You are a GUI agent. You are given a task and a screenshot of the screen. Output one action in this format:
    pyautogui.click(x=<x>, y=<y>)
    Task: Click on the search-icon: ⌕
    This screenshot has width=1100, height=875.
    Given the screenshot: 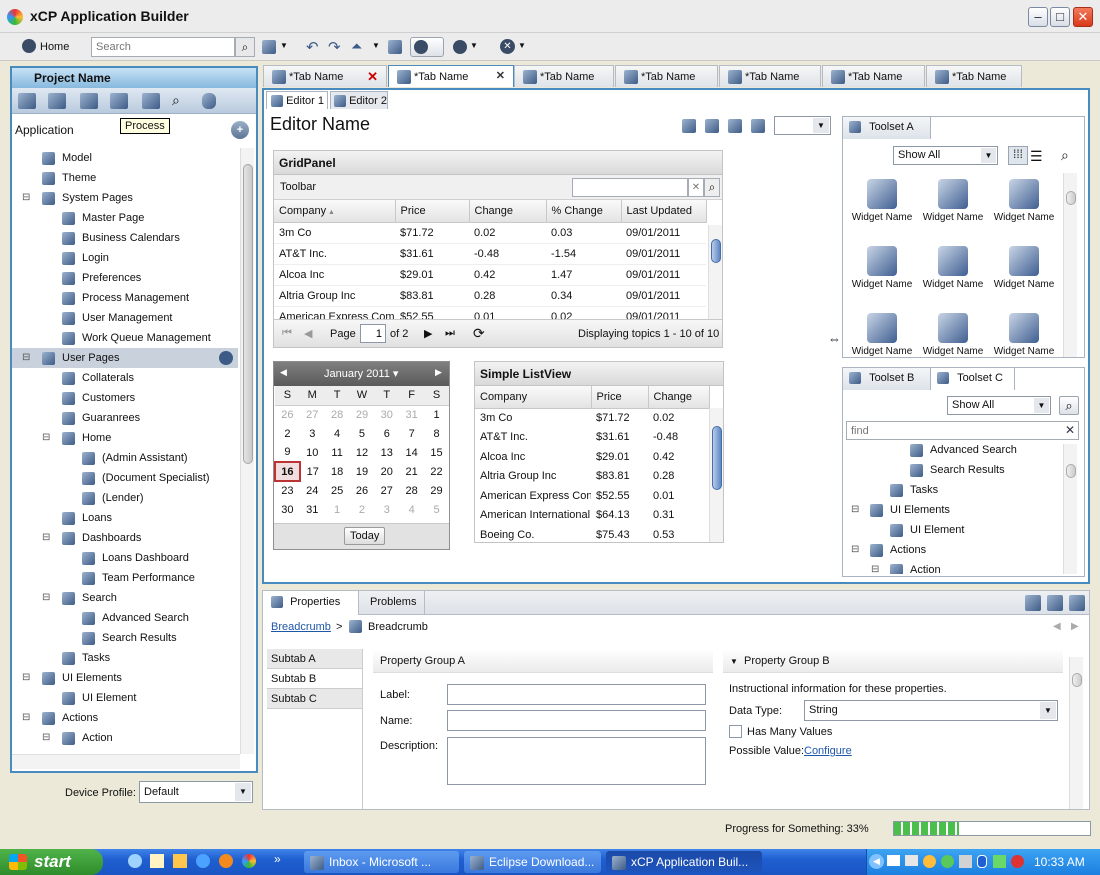 What is the action you would take?
    pyautogui.click(x=712, y=187)
    